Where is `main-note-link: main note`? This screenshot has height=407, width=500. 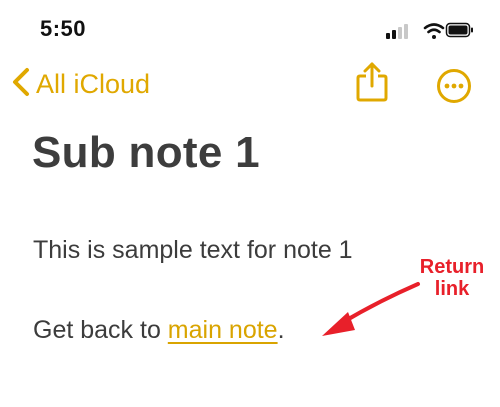
main-note-link: main note is located at coordinates (223, 330).